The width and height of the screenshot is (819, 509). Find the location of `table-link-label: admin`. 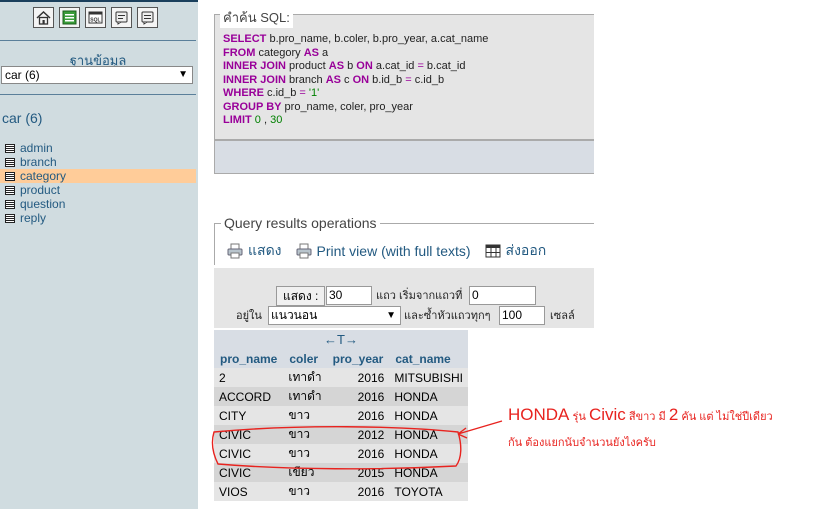

table-link-label: admin is located at coordinates (36, 148).